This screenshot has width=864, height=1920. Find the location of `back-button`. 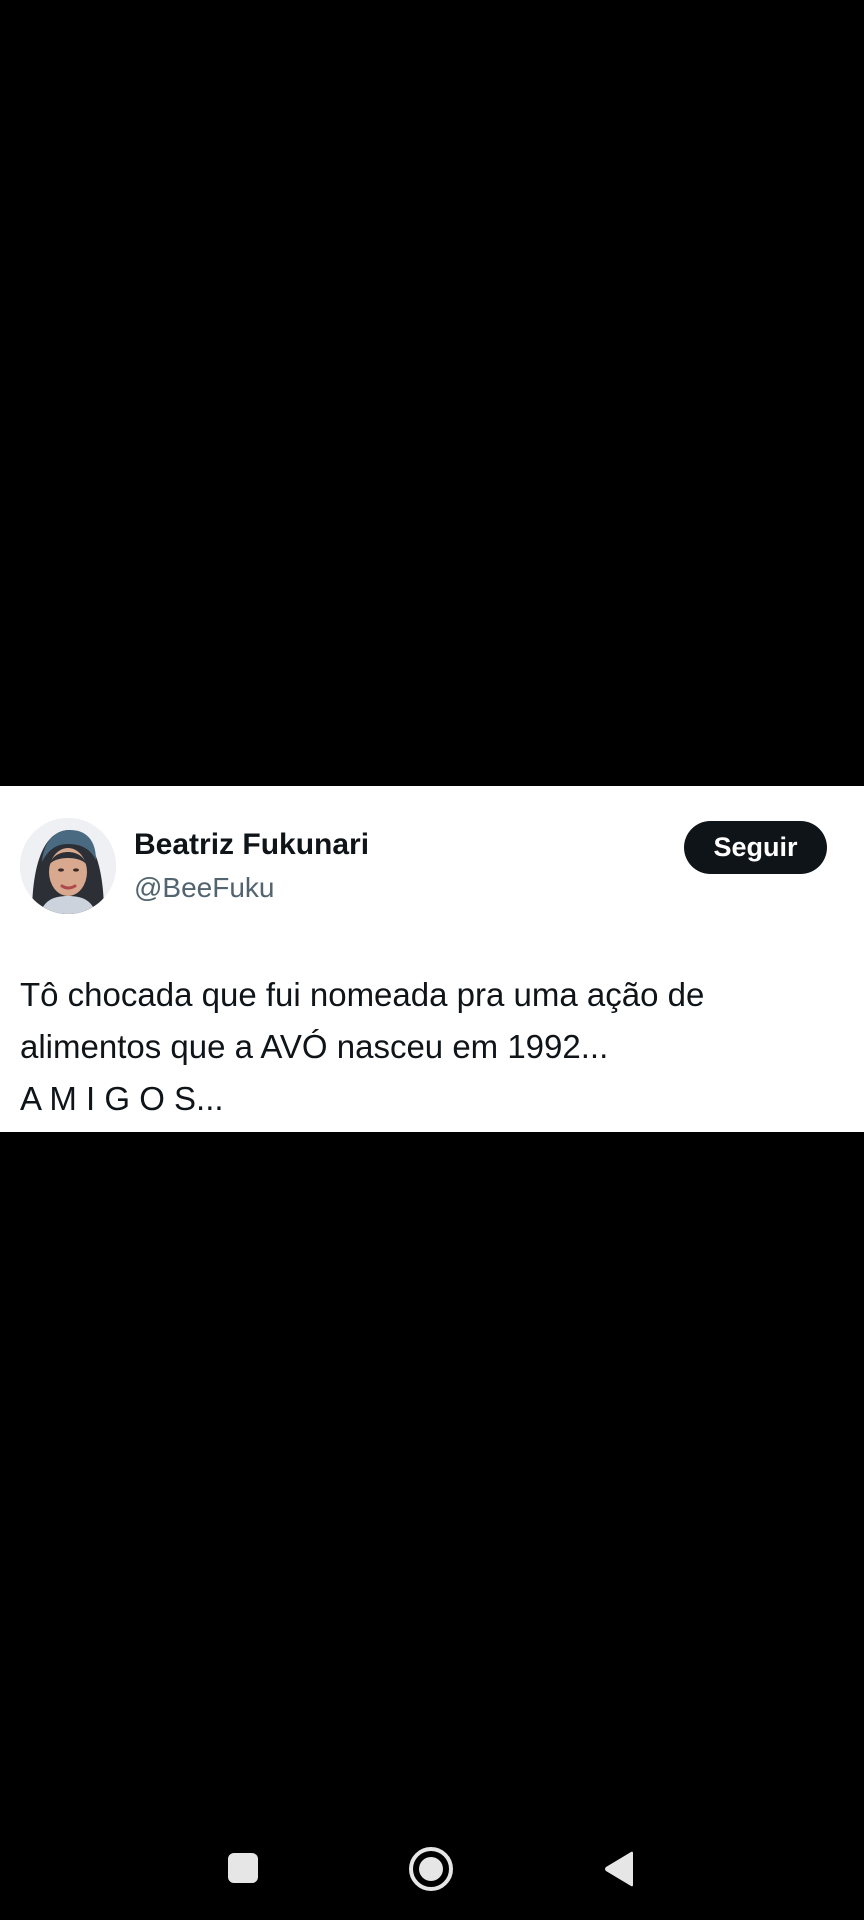

back-button is located at coordinates (619, 1869).